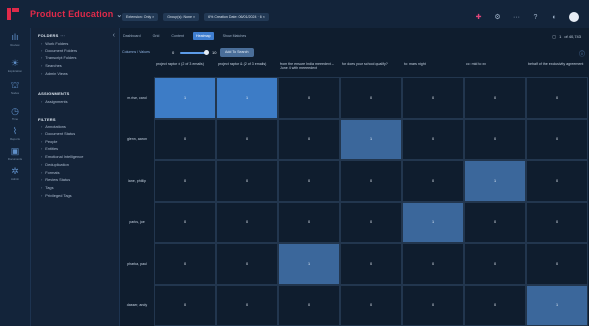  I want to click on column-header: for does your school qualify?, so click(371, 67).